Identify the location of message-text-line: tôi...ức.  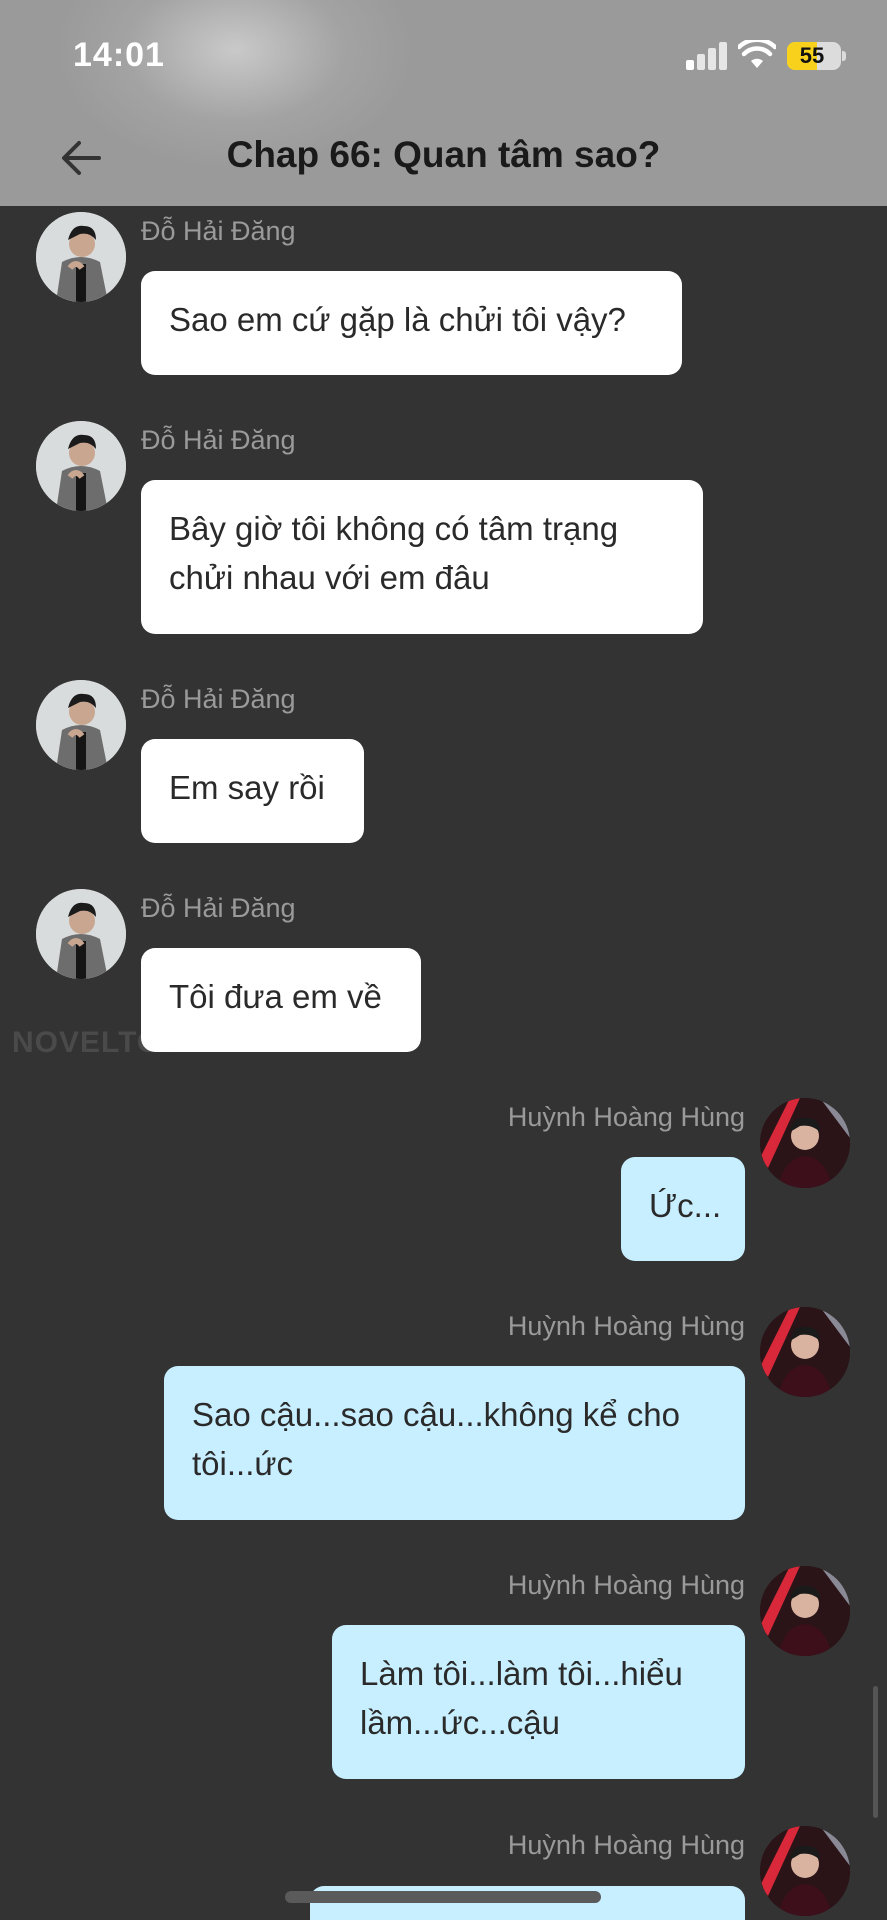
(242, 1463).